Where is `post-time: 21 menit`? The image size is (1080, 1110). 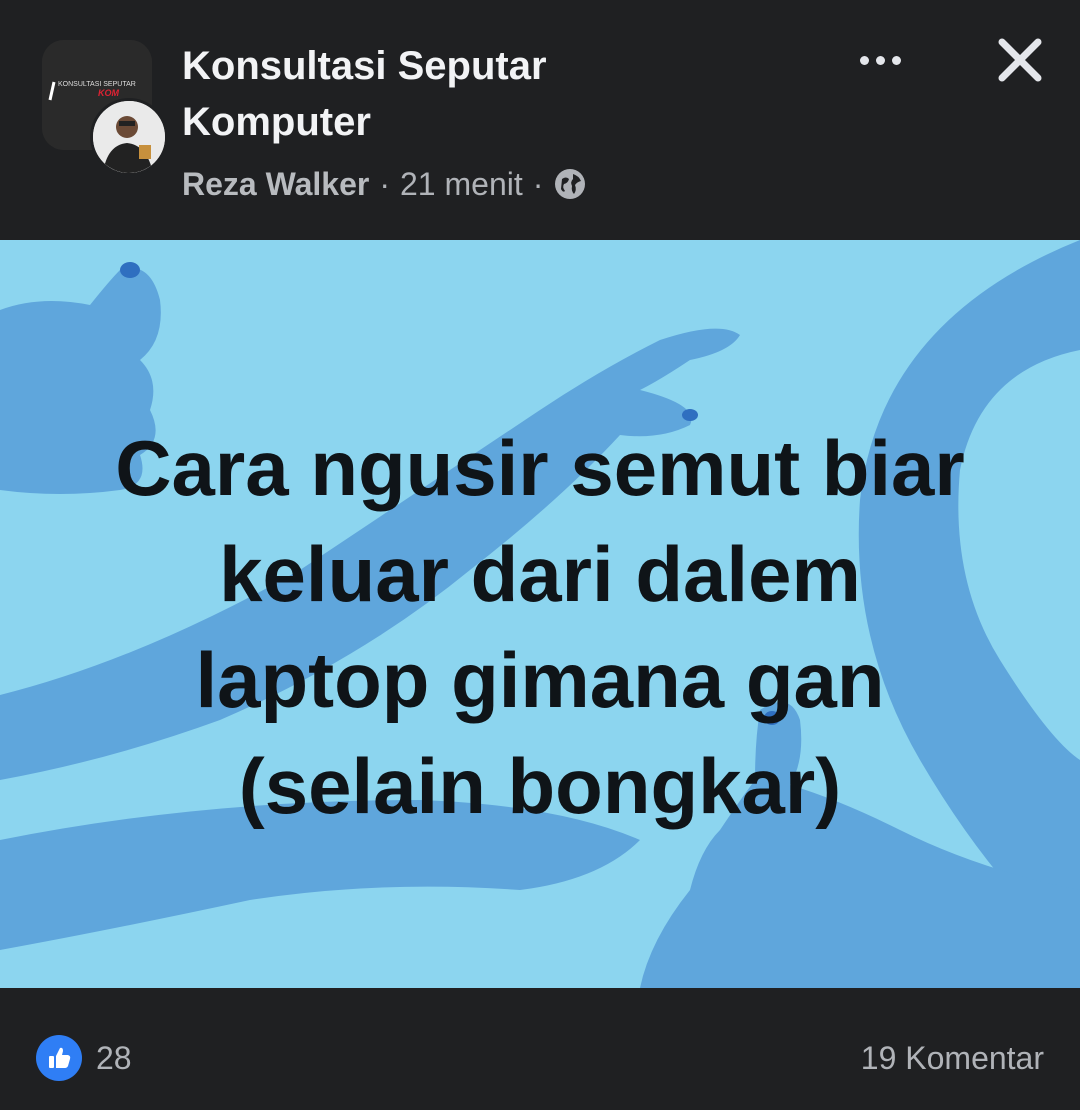 post-time: 21 menit is located at coordinates (461, 184).